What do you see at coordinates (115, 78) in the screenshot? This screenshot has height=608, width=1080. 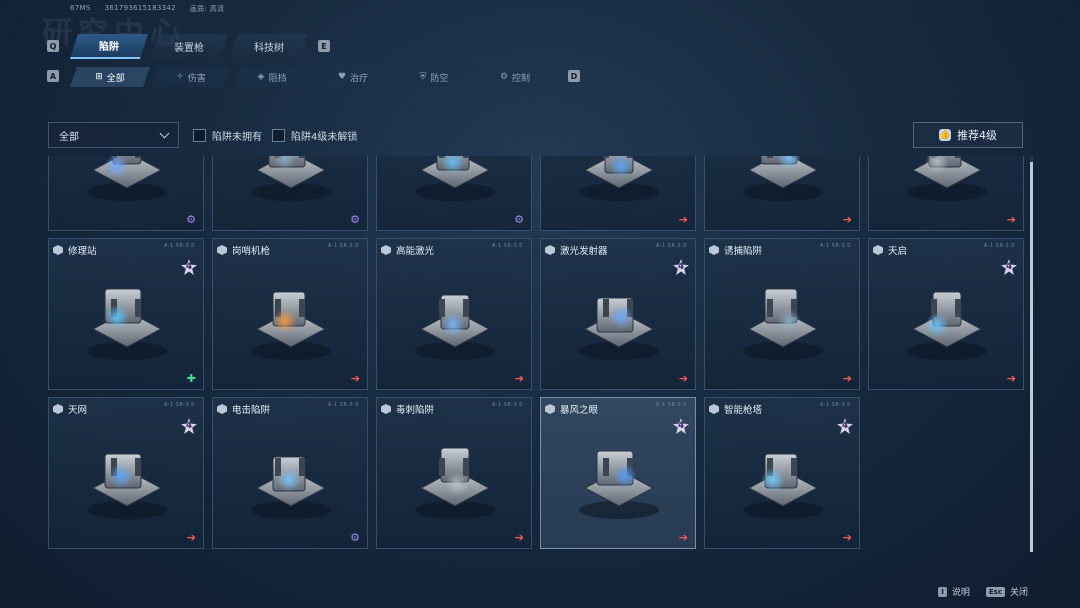 I see `sub-tab-label: 全部` at bounding box center [115, 78].